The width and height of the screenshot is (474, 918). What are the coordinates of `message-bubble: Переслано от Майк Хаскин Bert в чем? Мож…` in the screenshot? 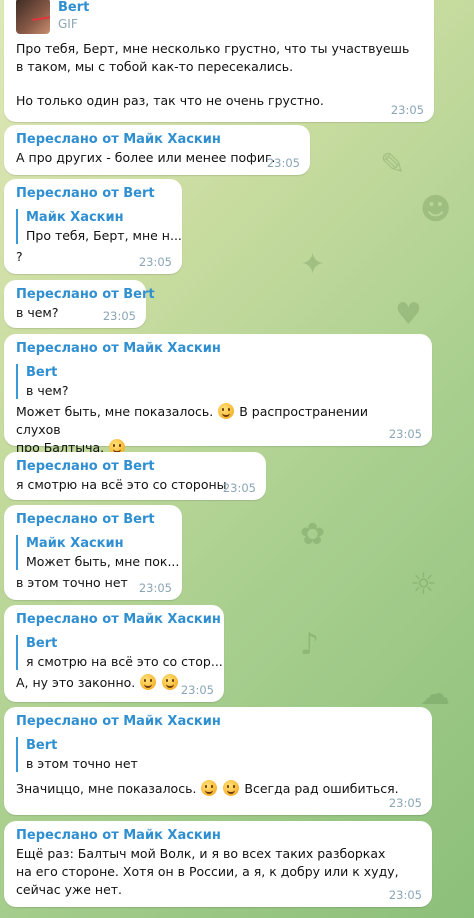 It's located at (218, 394).